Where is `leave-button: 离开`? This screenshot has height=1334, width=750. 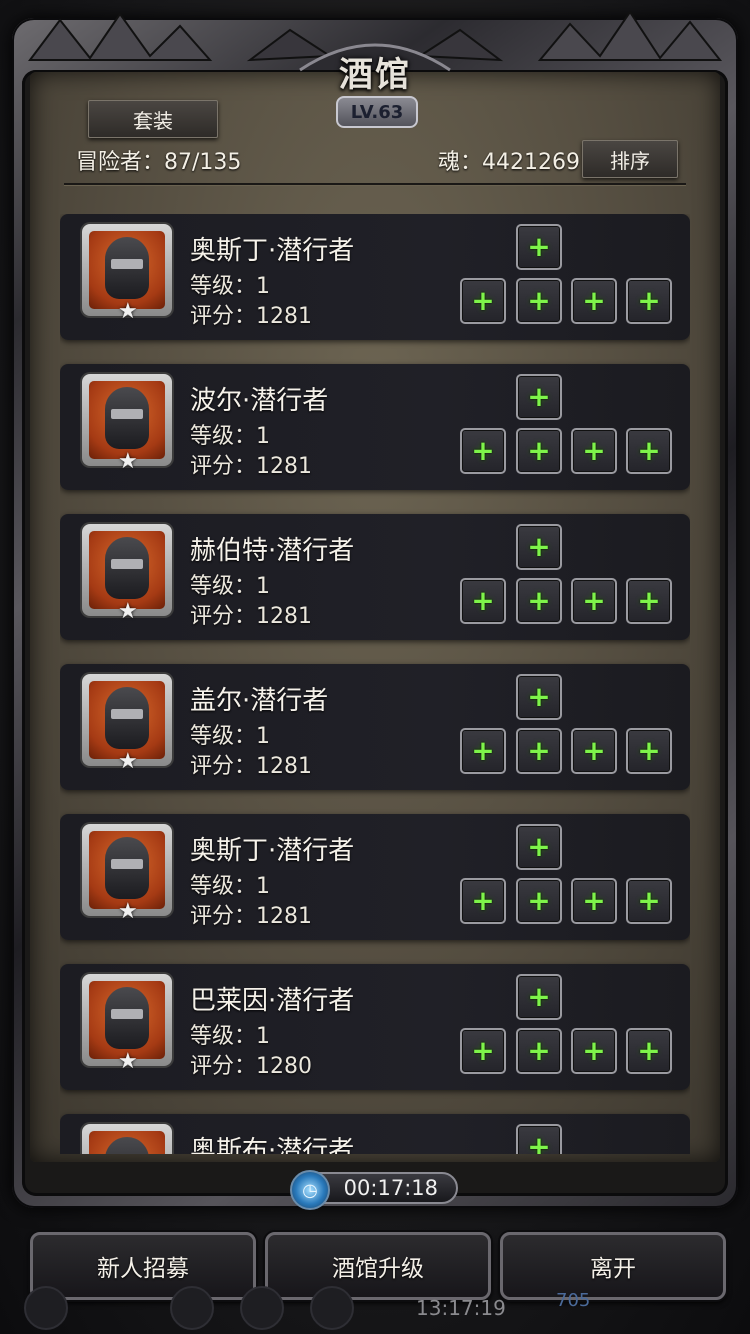
leave-button: 离开 is located at coordinates (613, 1266).